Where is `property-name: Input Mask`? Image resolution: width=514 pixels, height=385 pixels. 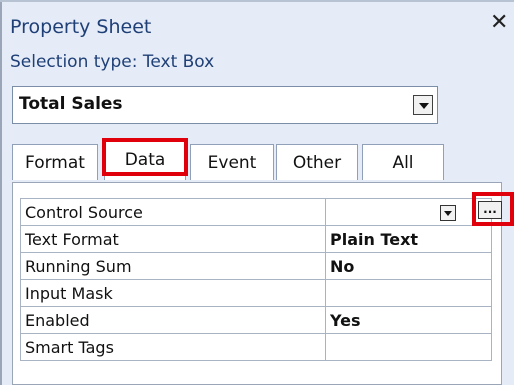 property-name: Input Mask is located at coordinates (173, 293).